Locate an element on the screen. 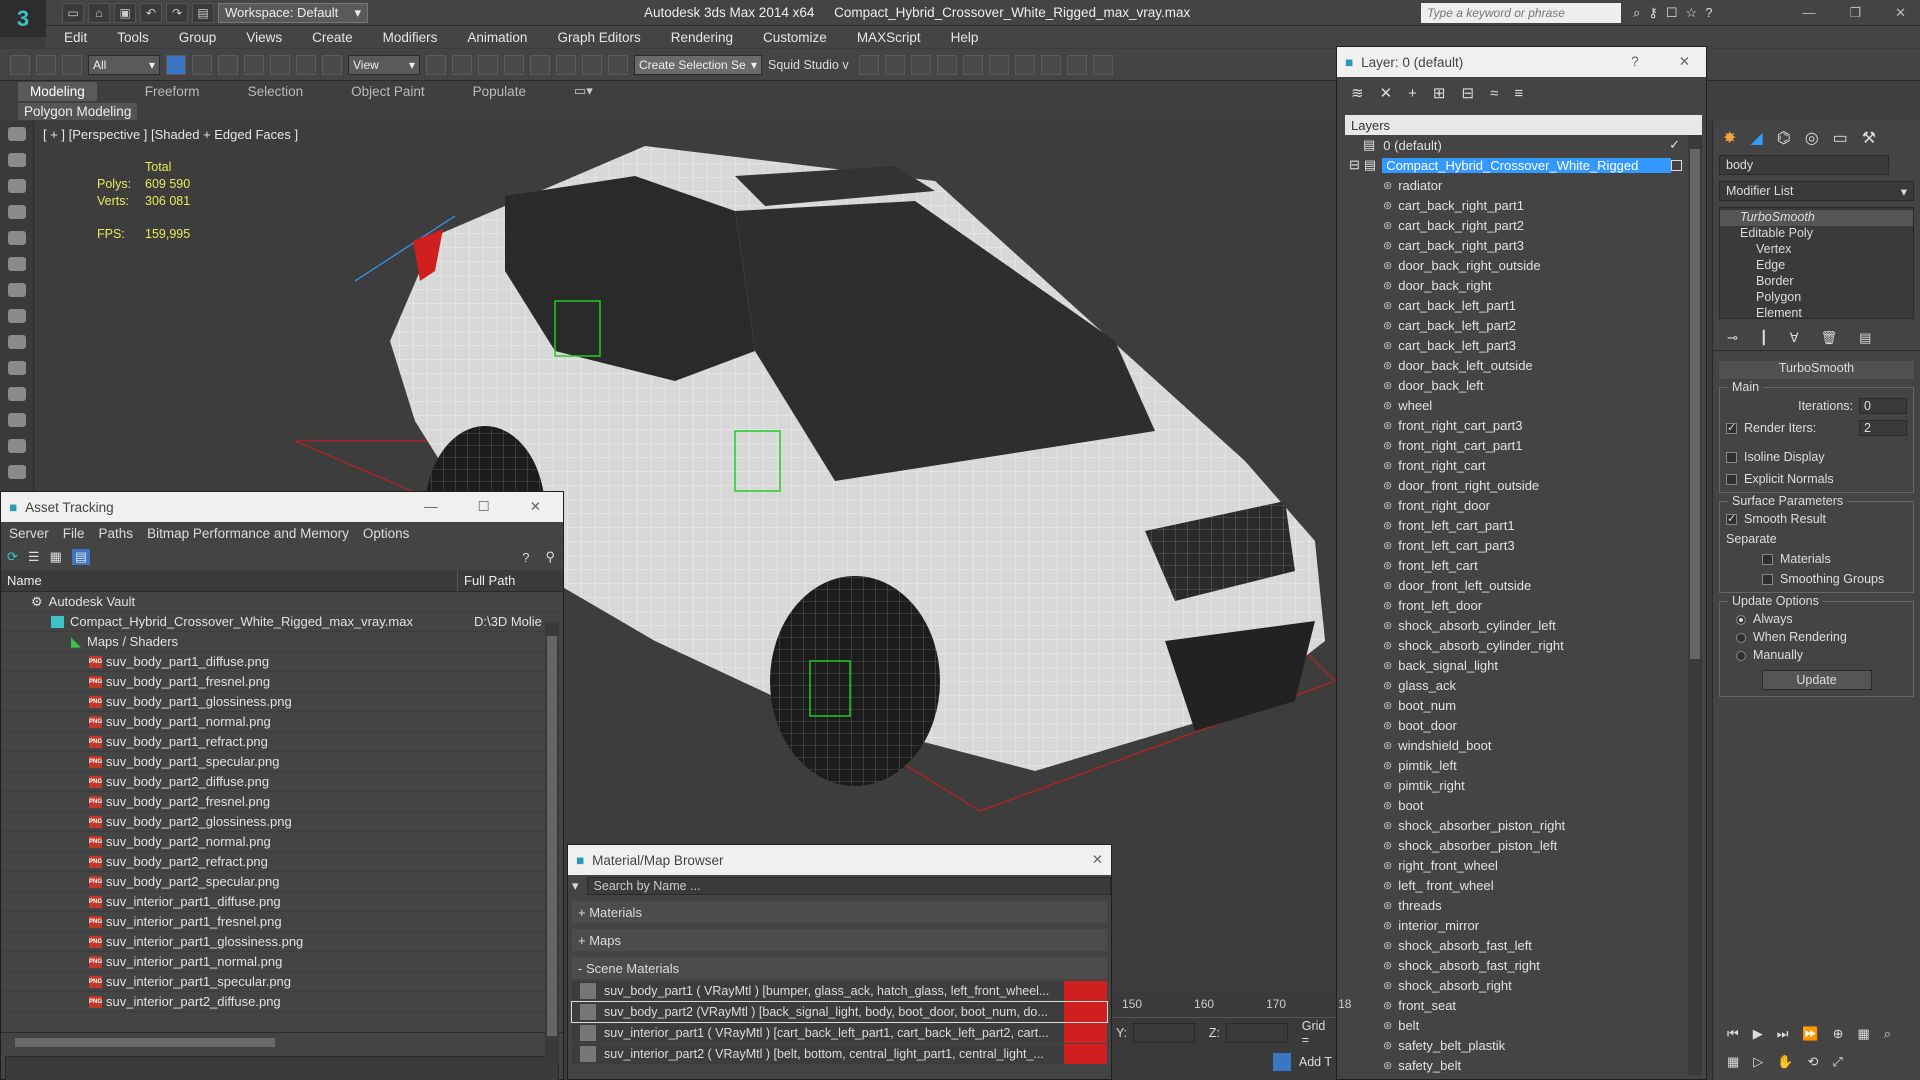 Image resolution: width=1920 pixels, height=1080 pixels. field-of-view-icon: ▷ is located at coordinates (1758, 1062).